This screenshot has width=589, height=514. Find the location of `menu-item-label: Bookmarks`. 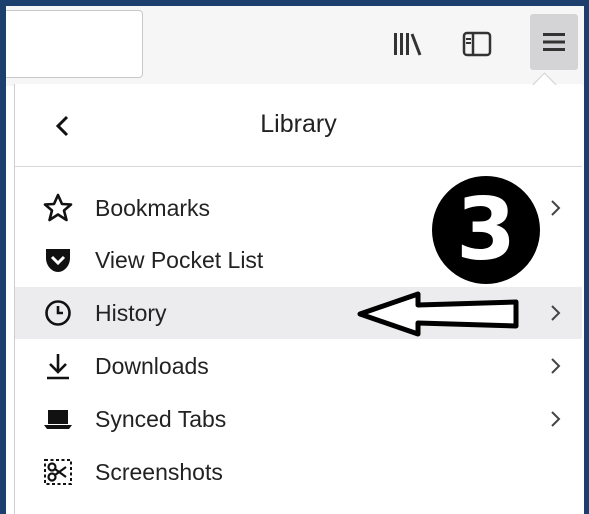

menu-item-label: Bookmarks is located at coordinates (153, 207).